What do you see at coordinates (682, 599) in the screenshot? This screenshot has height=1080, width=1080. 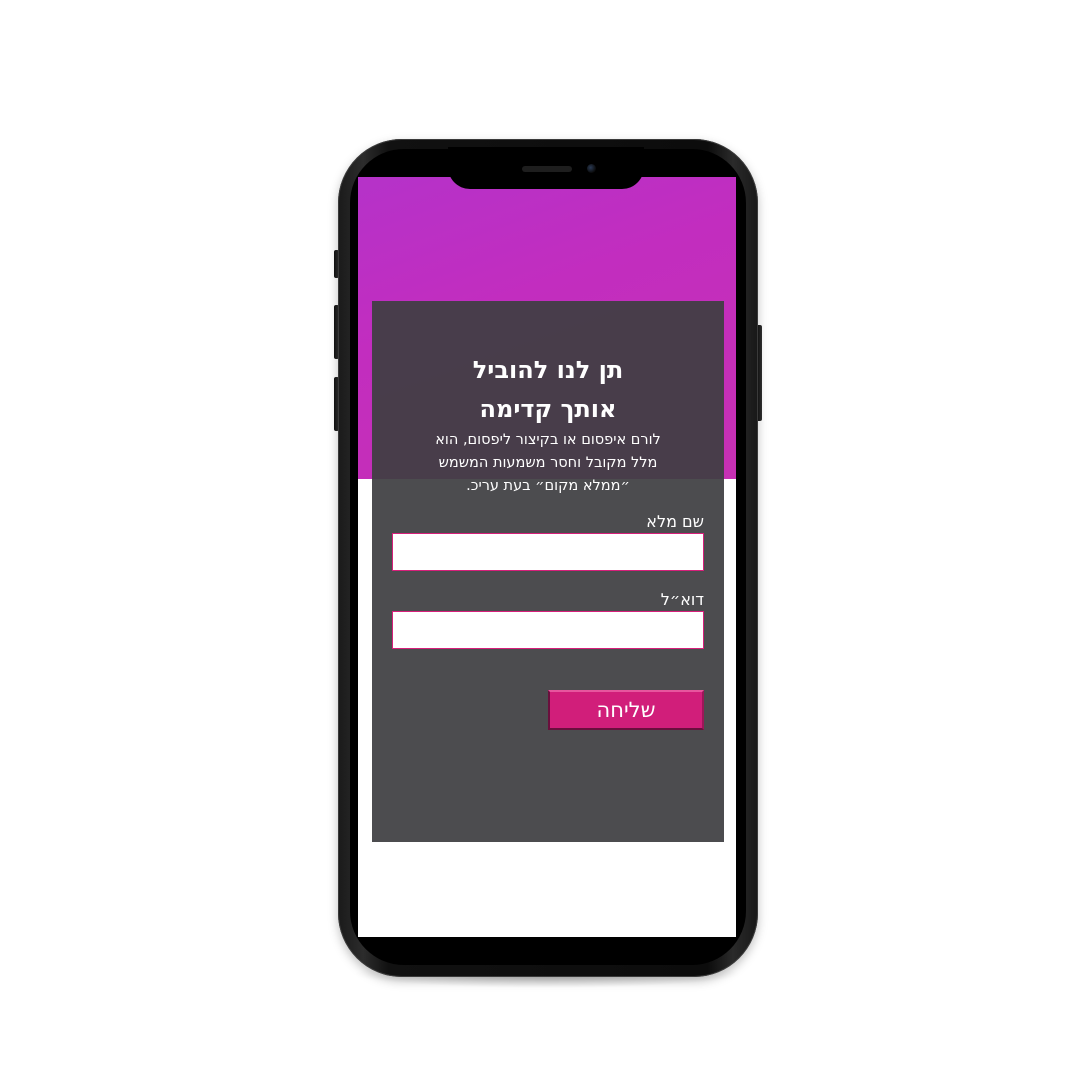 I see `email-label: דוא״ל` at bounding box center [682, 599].